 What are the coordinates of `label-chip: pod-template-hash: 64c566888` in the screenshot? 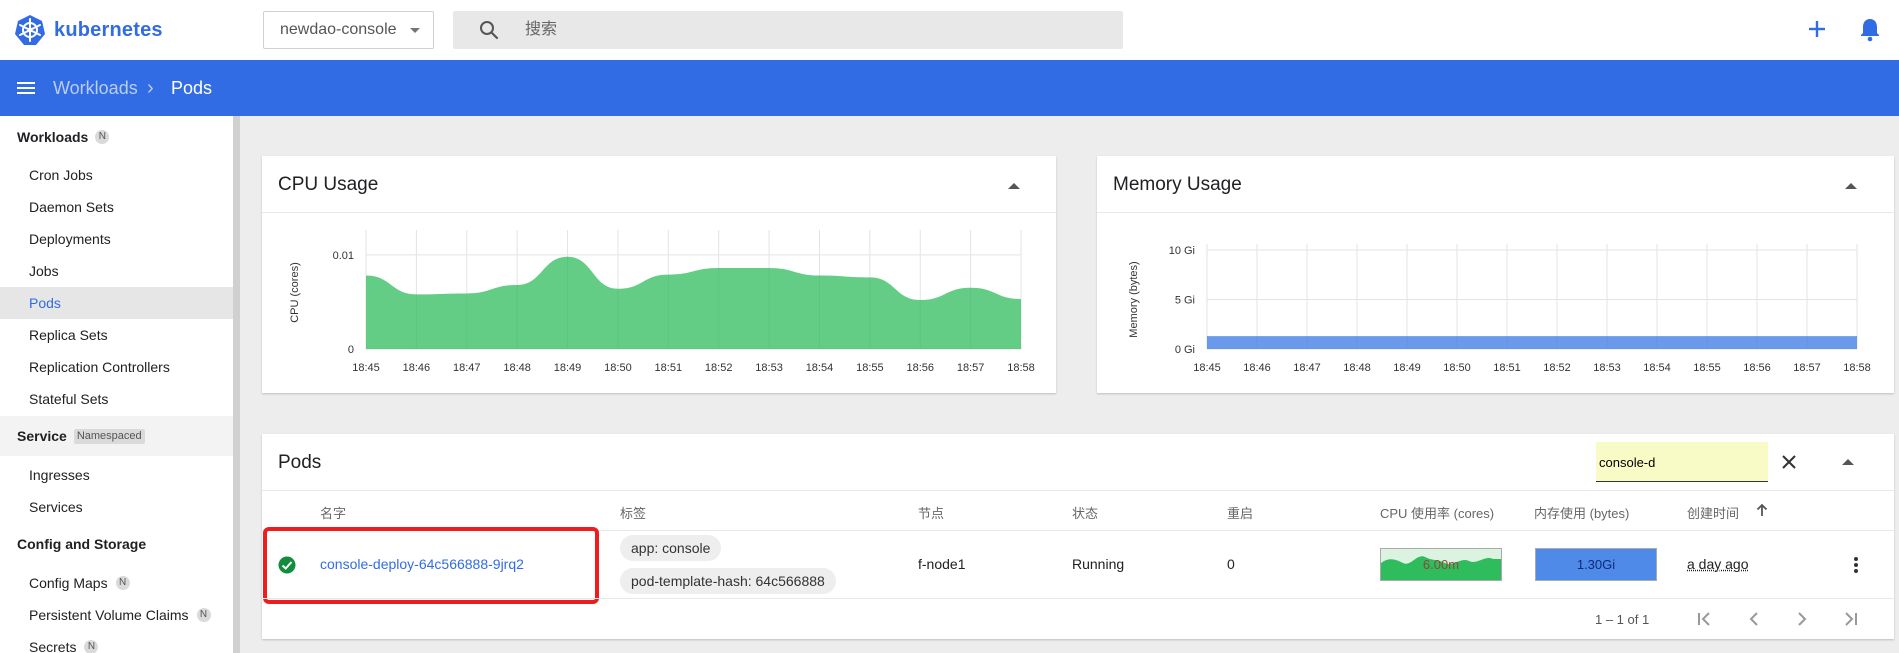 It's located at (728, 581).